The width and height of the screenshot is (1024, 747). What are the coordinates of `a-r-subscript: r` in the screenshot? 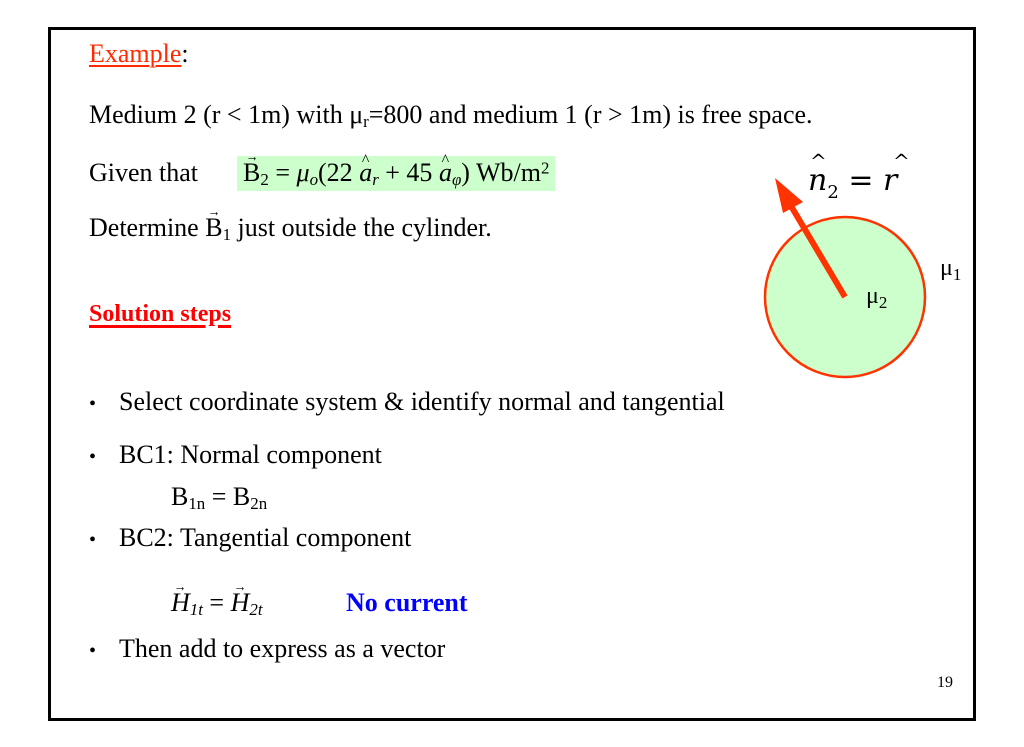 It's located at (375, 180).